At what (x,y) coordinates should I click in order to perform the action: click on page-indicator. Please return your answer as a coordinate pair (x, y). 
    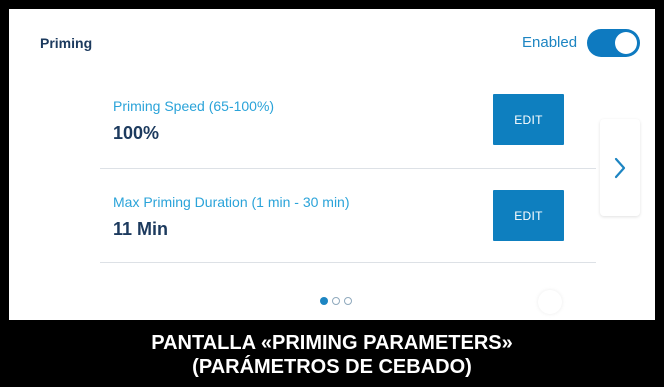
    Looking at the image, I should click on (336, 301).